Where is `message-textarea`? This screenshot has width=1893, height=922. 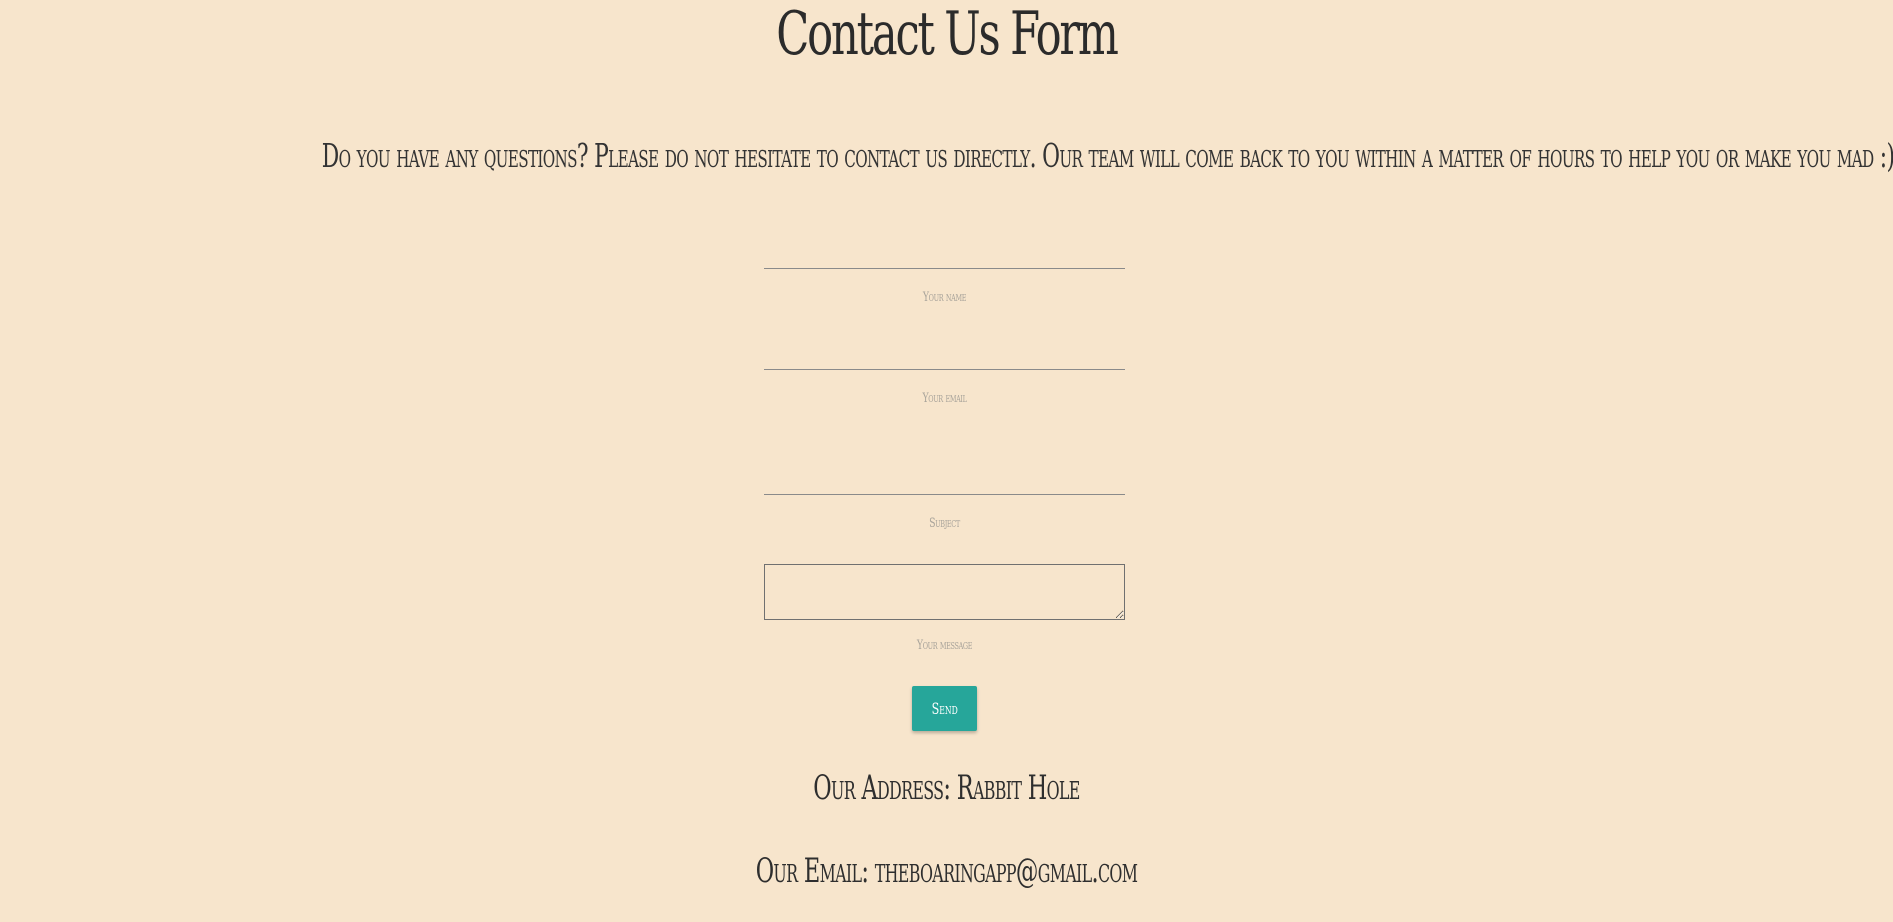 message-textarea is located at coordinates (944, 592).